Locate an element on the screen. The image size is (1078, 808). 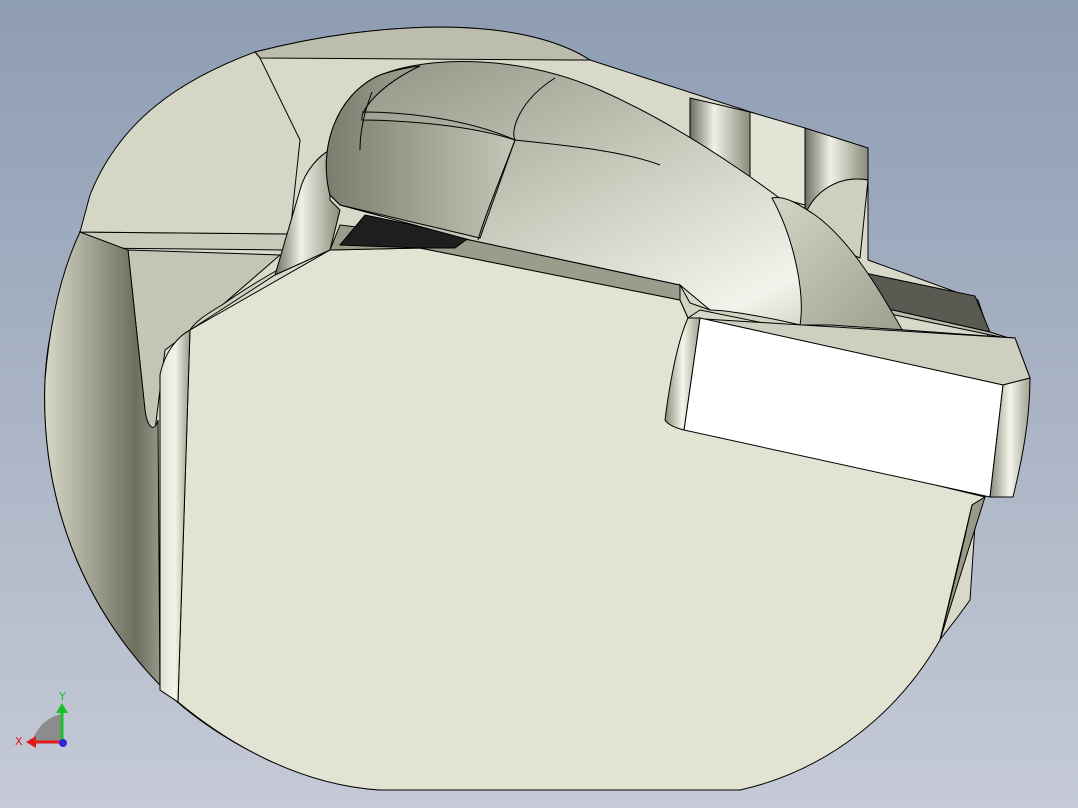
triad-z-origin-icon is located at coordinates (63, 743).